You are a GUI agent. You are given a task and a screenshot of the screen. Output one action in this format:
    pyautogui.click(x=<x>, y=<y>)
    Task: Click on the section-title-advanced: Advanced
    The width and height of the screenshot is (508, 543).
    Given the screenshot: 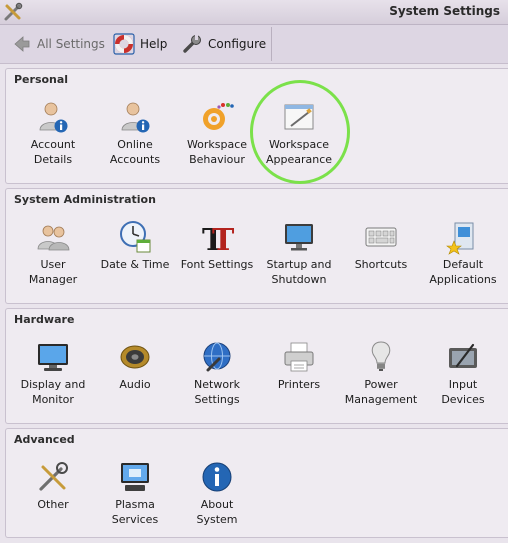 What is the action you would take?
    pyautogui.click(x=44, y=439)
    